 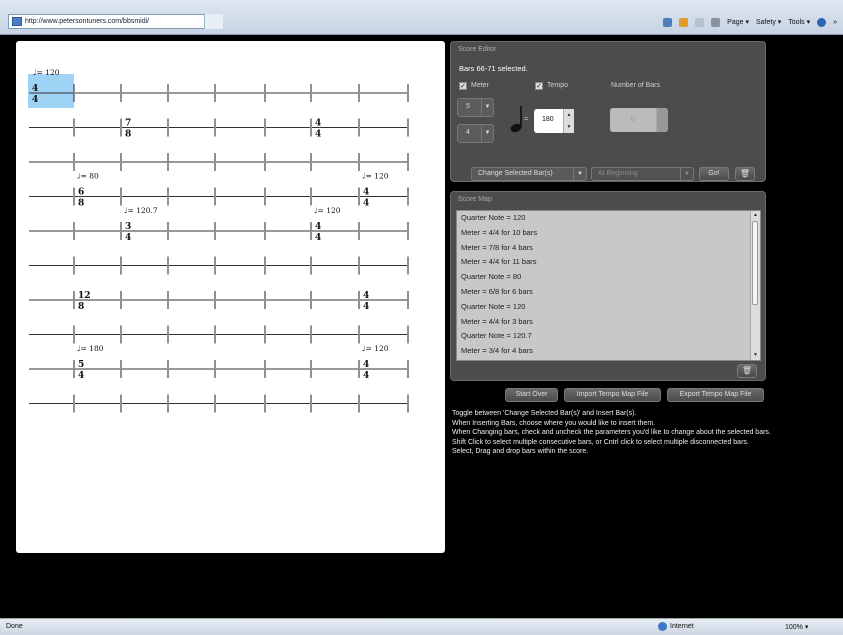 I want to click on meter-denominator-select: 4 ▼, so click(x=475, y=133).